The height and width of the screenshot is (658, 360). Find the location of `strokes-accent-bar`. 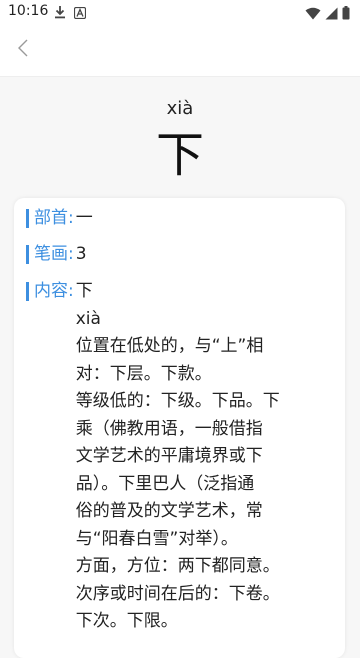

strokes-accent-bar is located at coordinates (27, 254).